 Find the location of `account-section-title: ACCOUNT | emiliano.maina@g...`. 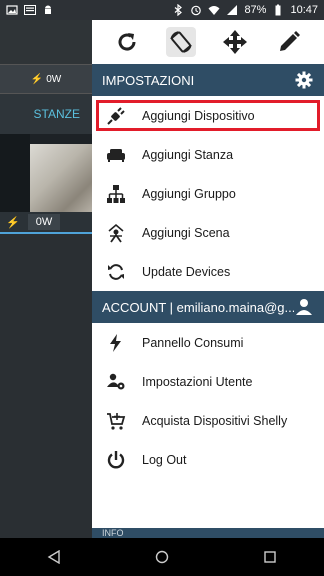

account-section-title: ACCOUNT | emiliano.maina@g... is located at coordinates (198, 307).